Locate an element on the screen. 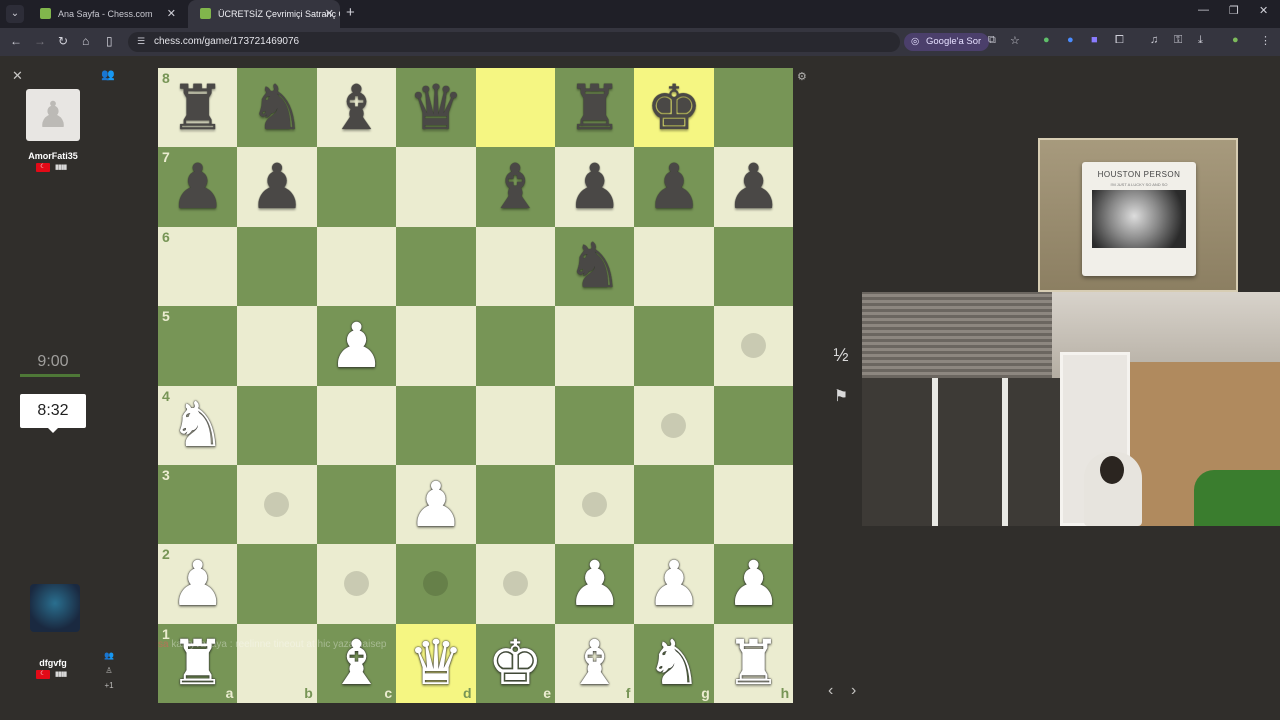 This screenshot has height=720, width=1280. square-h4 is located at coordinates (753, 425).